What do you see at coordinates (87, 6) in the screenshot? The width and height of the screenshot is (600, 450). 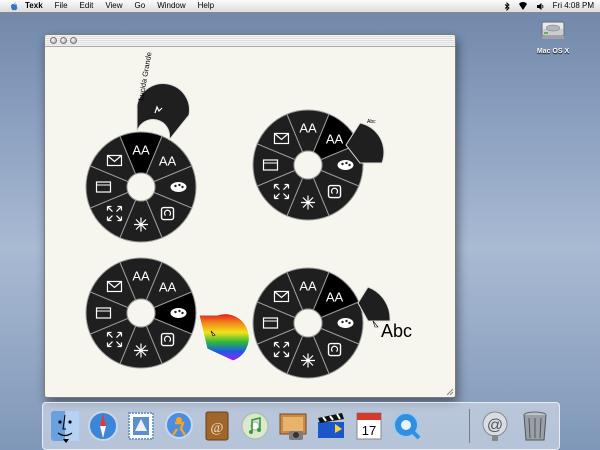 I see `menu-edit: Edit` at bounding box center [87, 6].